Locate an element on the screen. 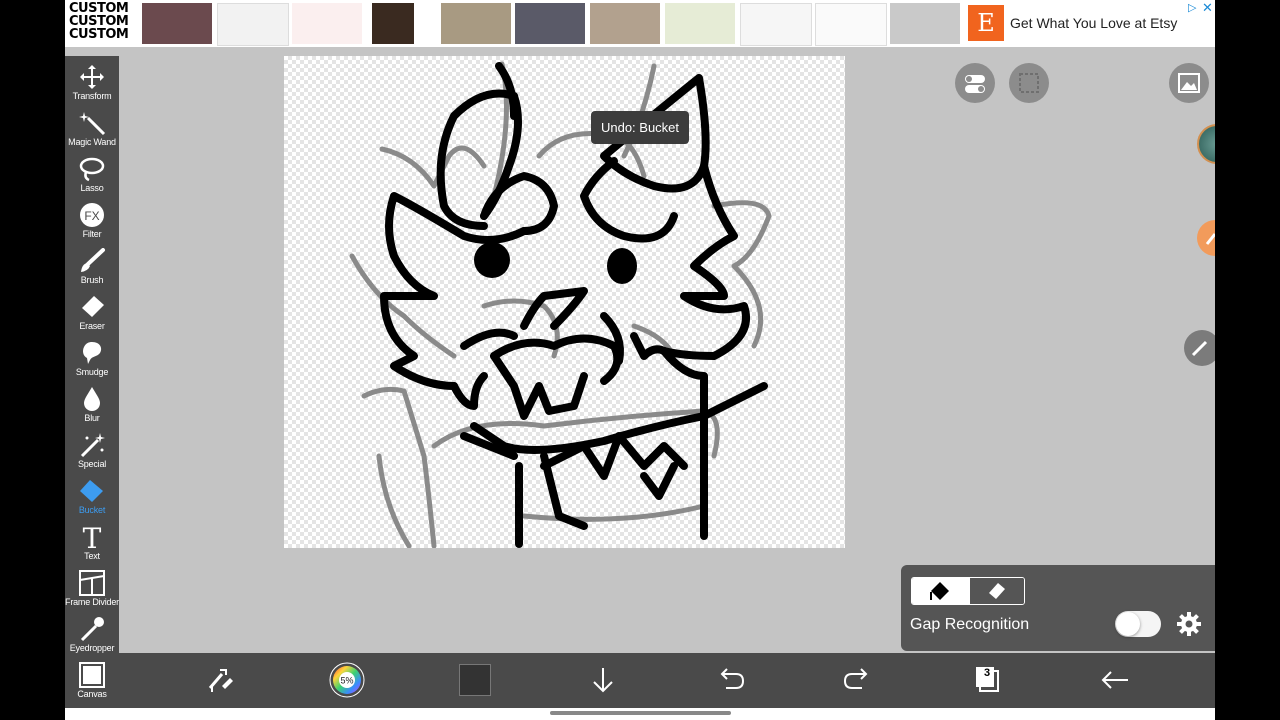  undo-icon is located at coordinates (730, 680).